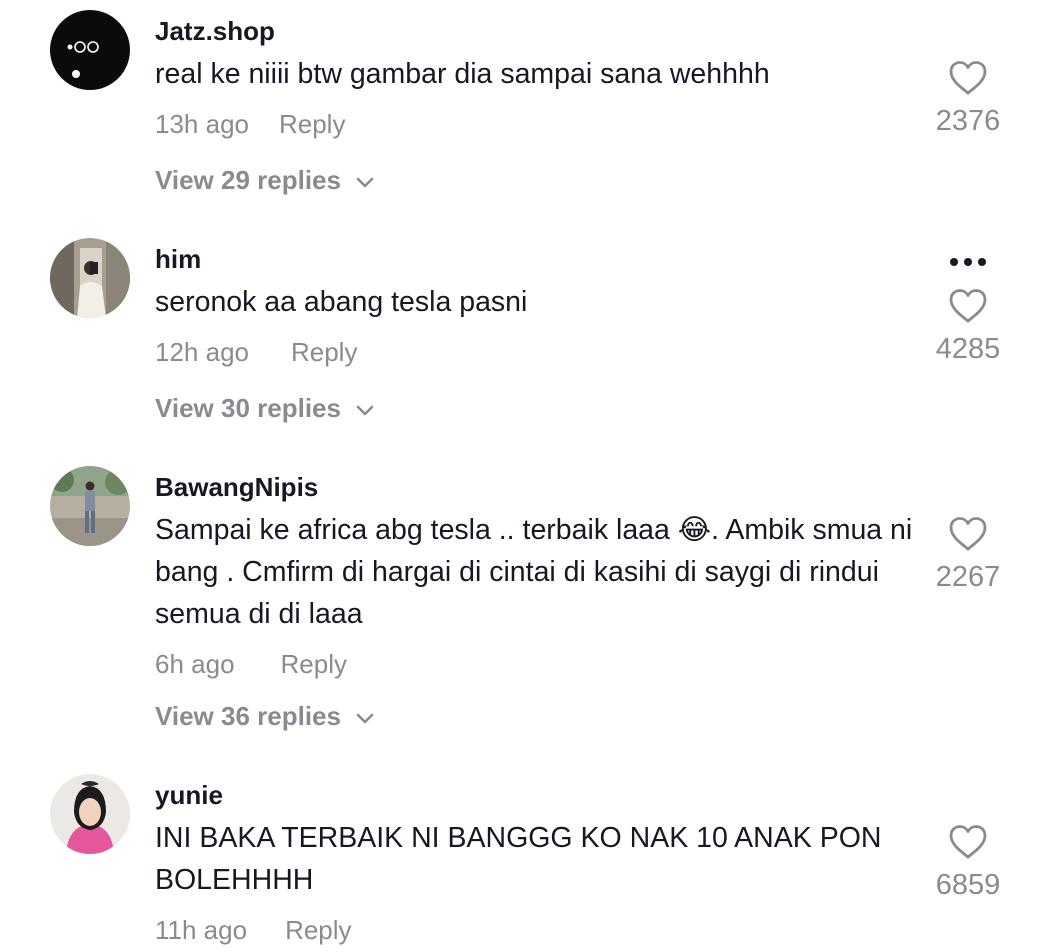  I want to click on view-replies-label: View 30 replies, so click(248, 408).